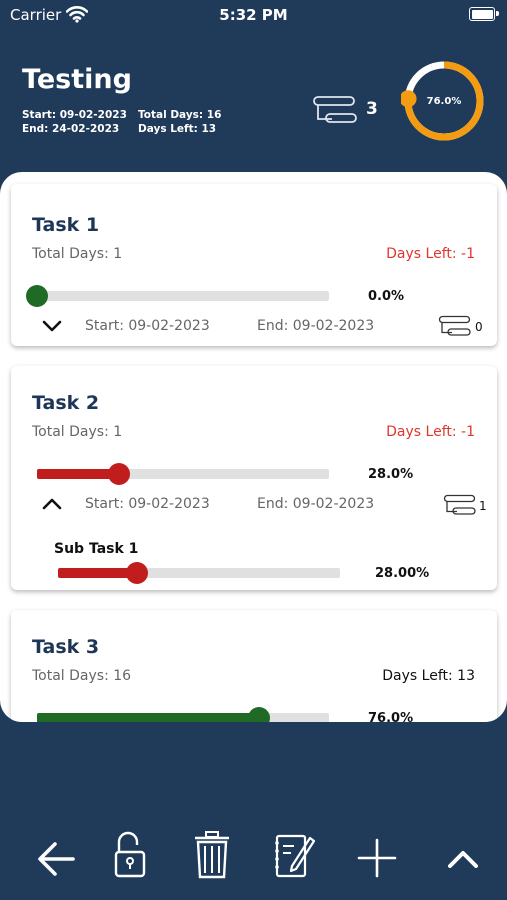 This screenshot has width=507, height=900. I want to click on project-title: Testing, so click(77, 79).